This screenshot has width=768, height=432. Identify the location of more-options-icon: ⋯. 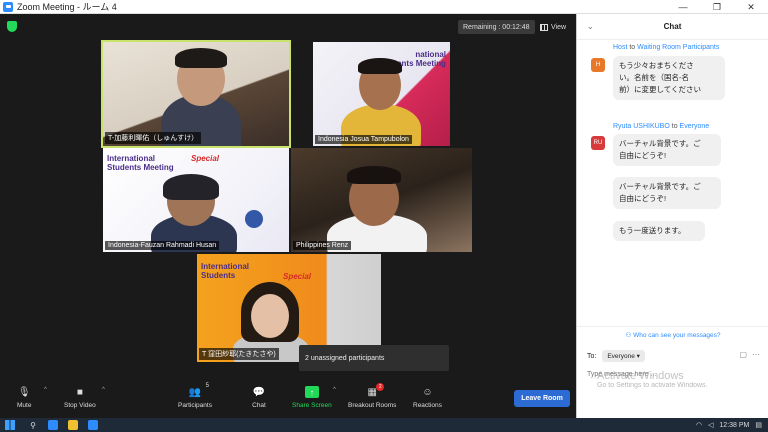
(756, 354).